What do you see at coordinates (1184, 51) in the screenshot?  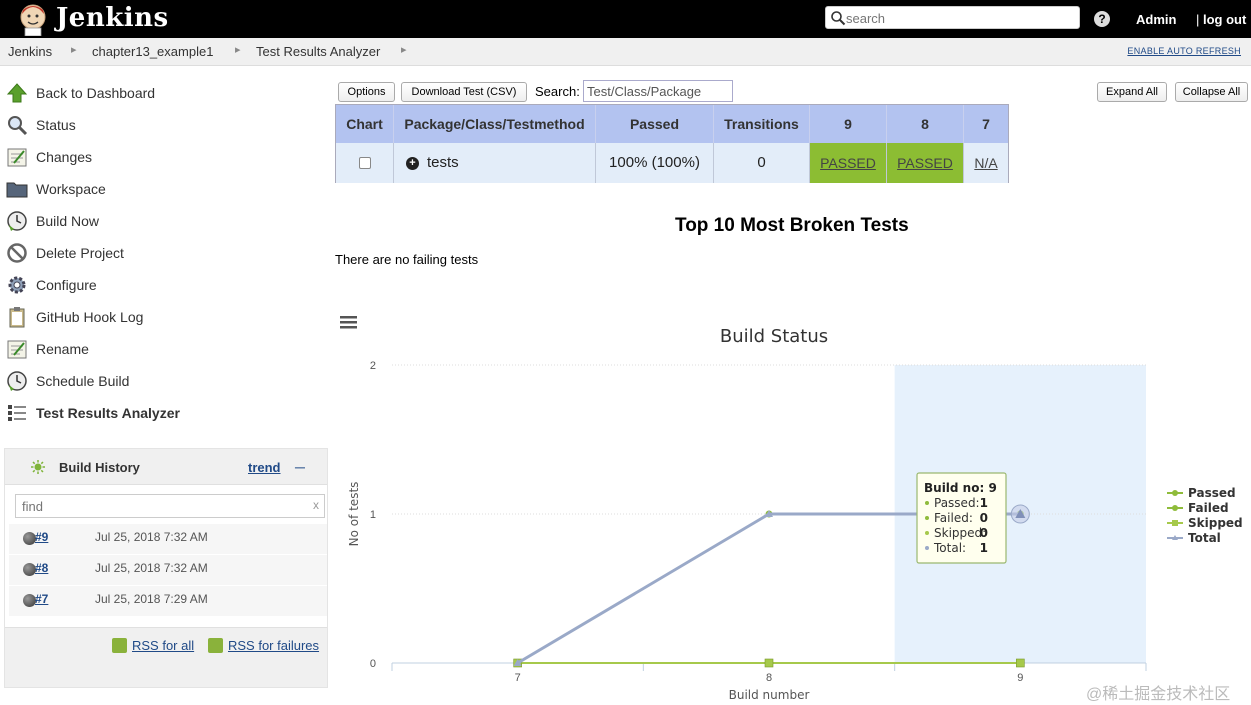 I see `enable-auto-refresh-link: ENABLE AUTO REFRESH` at bounding box center [1184, 51].